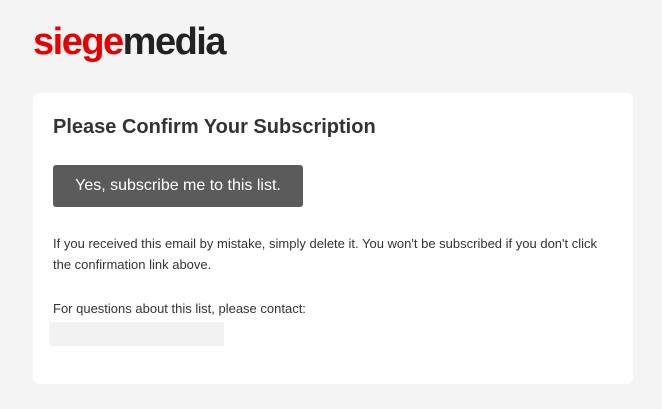  I want to click on page-title: Please Confirm Your Subscription, so click(214, 127).